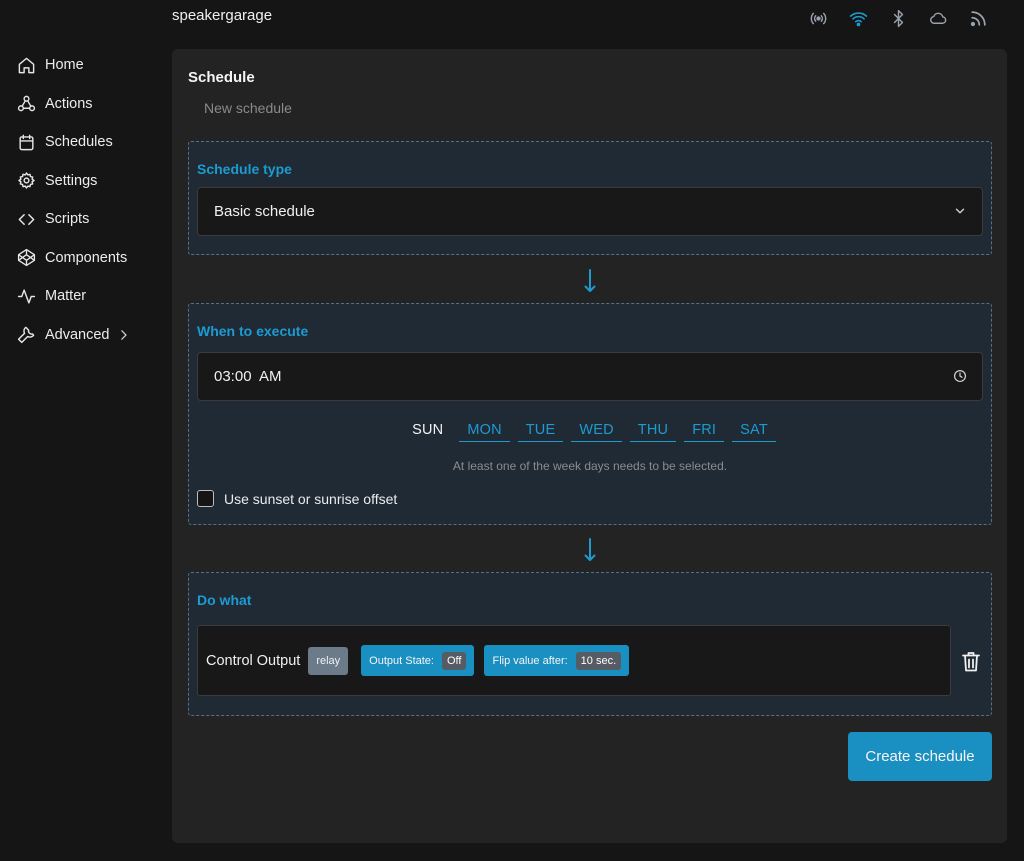 Image resolution: width=1024 pixels, height=861 pixels. I want to click on chevron-down-icon, so click(960, 211).